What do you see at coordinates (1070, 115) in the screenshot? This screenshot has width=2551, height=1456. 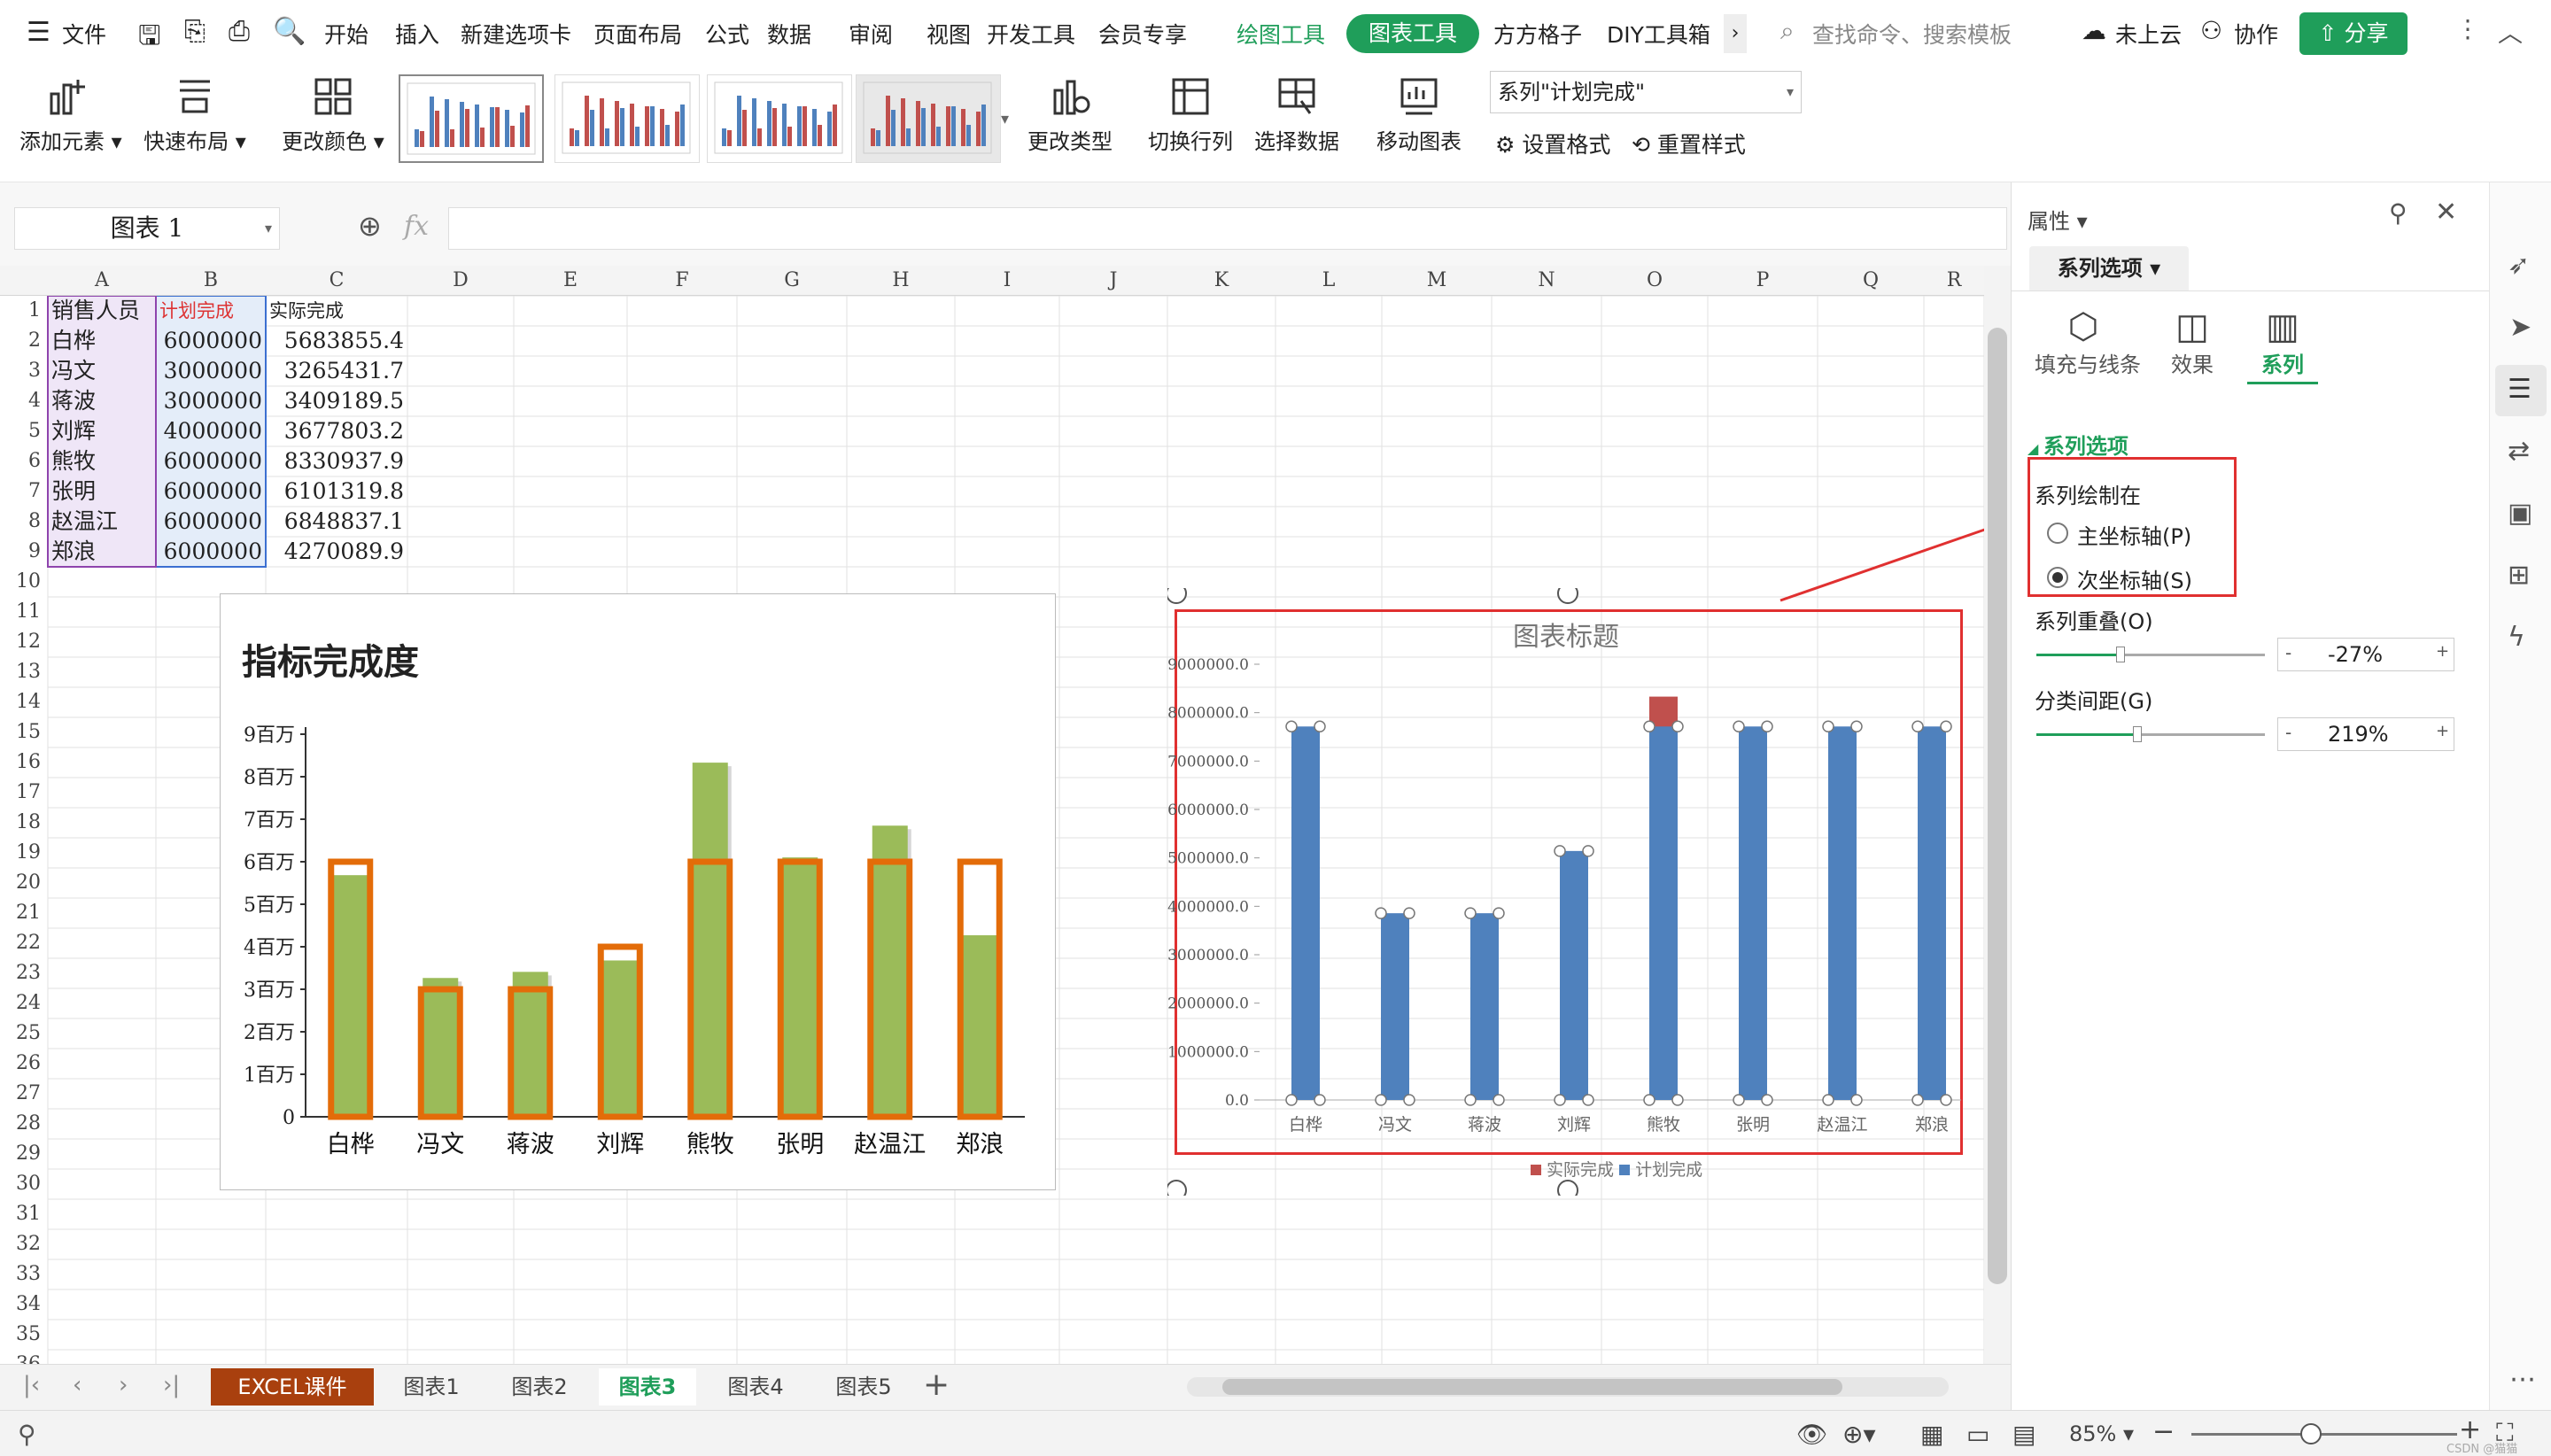 I see `change-type-button: 更改类型` at bounding box center [1070, 115].